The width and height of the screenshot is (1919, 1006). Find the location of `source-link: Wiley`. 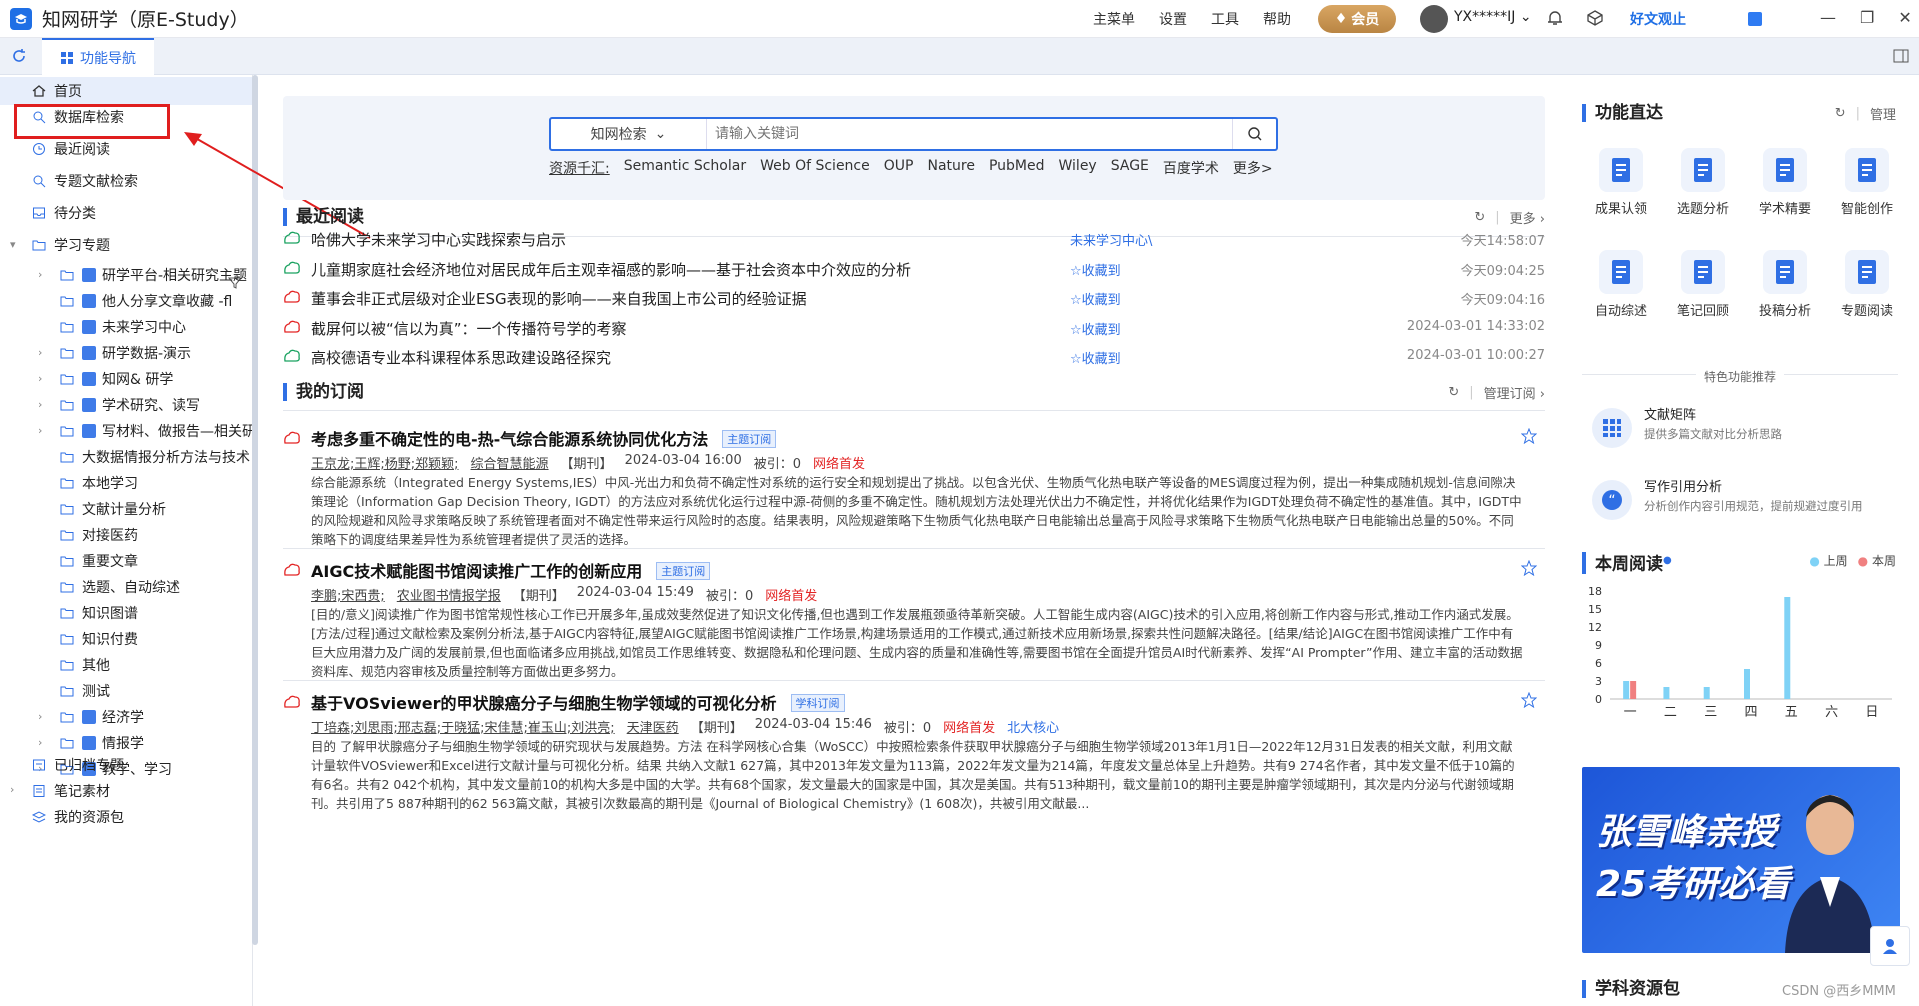

source-link: Wiley is located at coordinates (1078, 168).